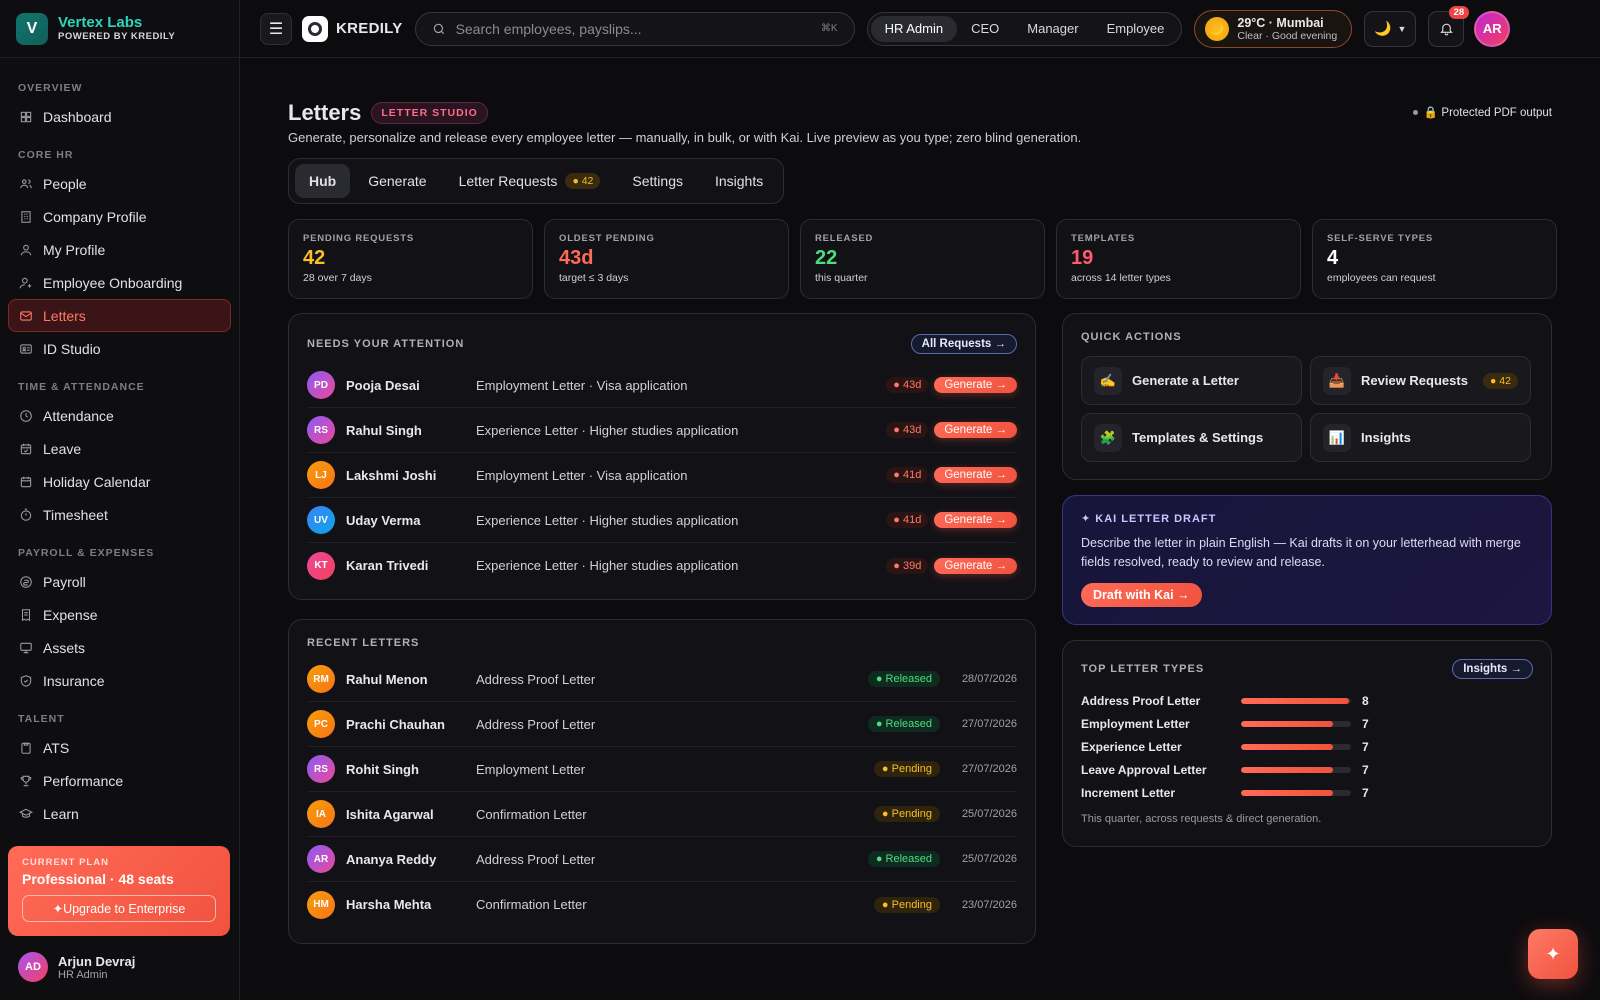 This screenshot has width=1600, height=1000. What do you see at coordinates (1273, 28) in the screenshot?
I see `weather-widget: 🌙 29°C · Mumbai Clear · Good evening` at bounding box center [1273, 28].